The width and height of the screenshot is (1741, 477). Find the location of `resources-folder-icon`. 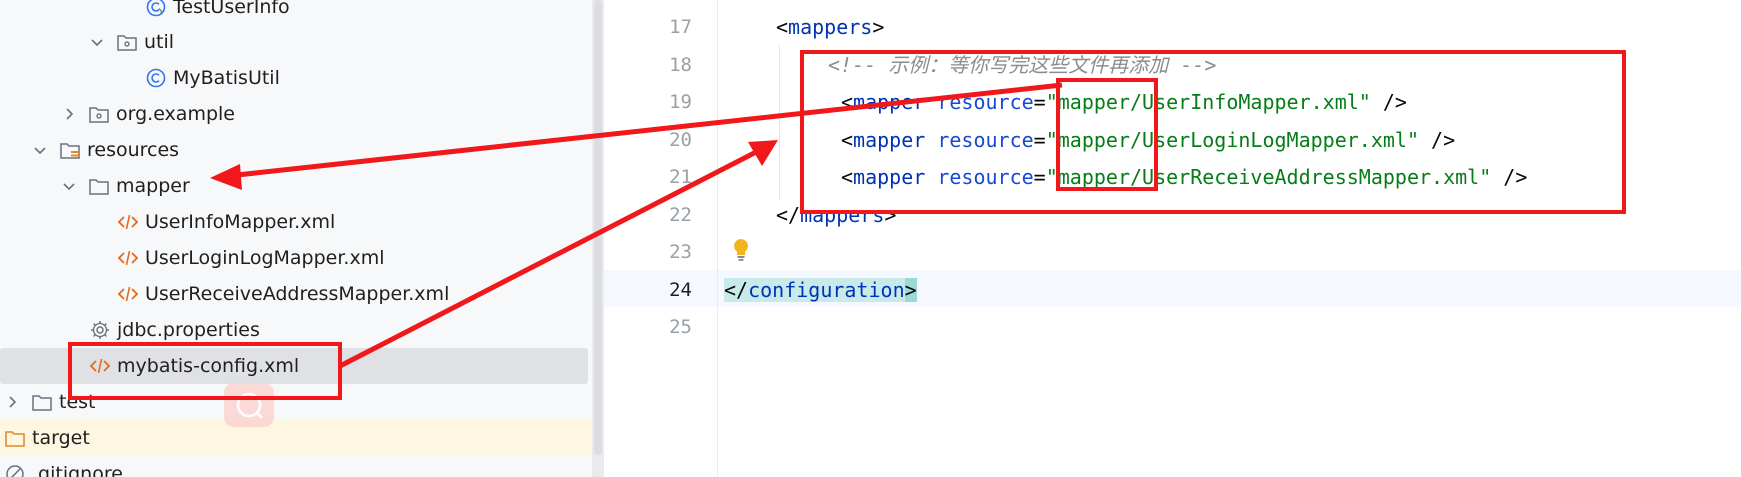

resources-folder-icon is located at coordinates (70, 150).